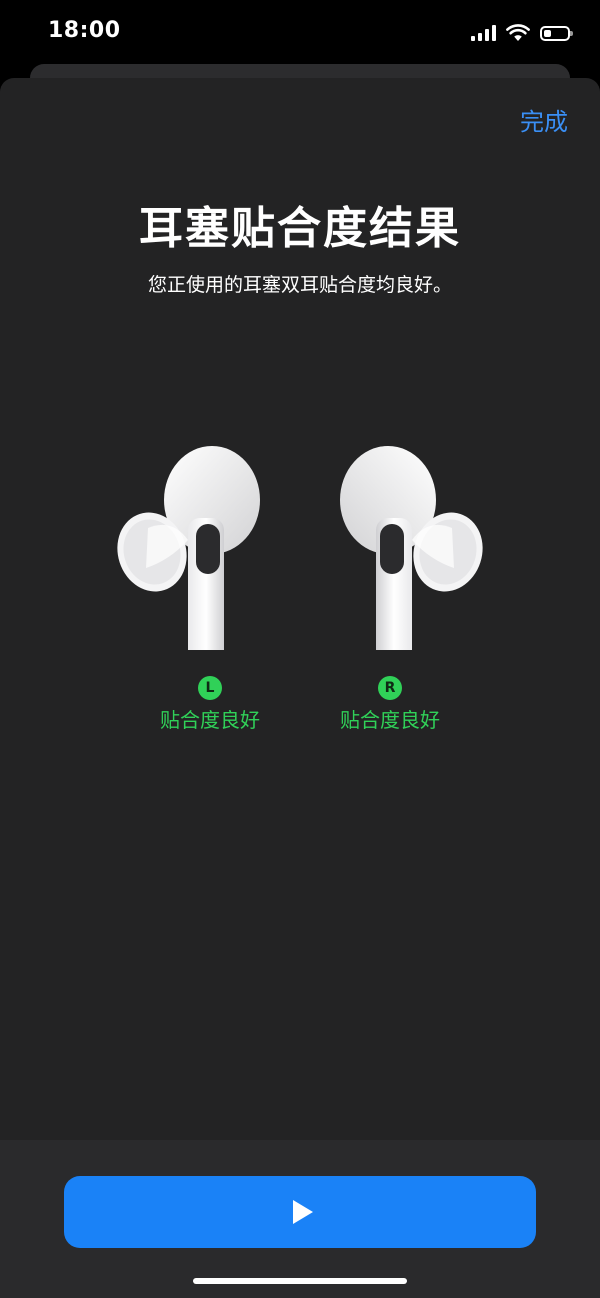 The height and width of the screenshot is (1298, 600). What do you see at coordinates (483, 33) in the screenshot?
I see `cellular-signal-icon` at bounding box center [483, 33].